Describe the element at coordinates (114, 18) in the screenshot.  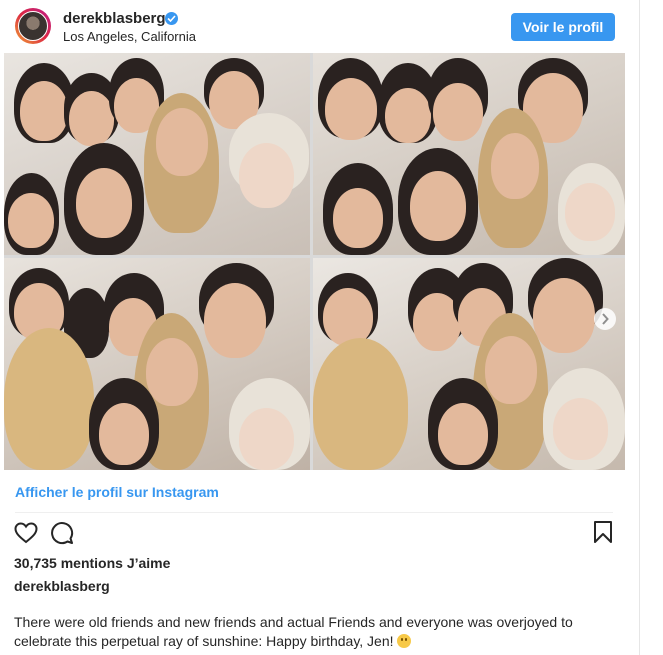
I see `username-link: derekblasberg` at that location.